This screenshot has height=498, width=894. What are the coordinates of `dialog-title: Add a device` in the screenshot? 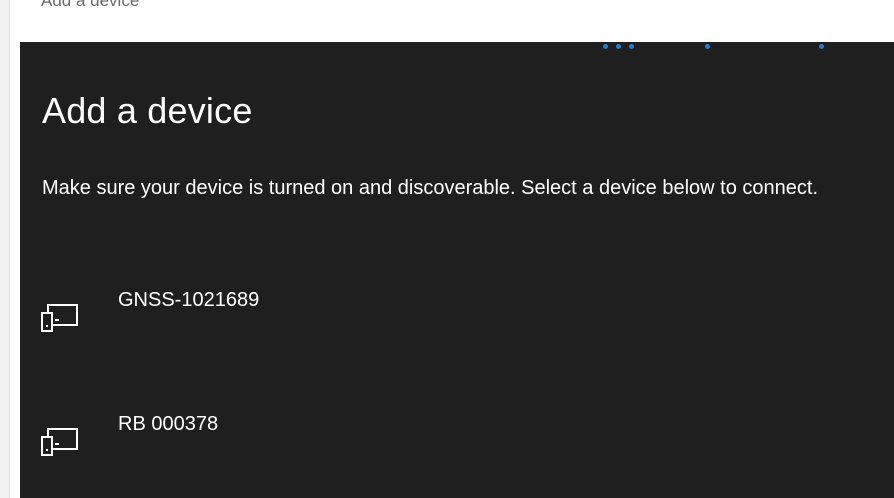 It's located at (147, 110).